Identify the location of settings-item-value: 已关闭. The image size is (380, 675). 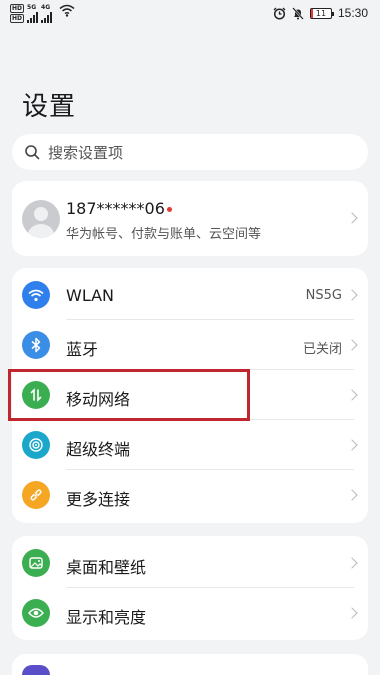
(322, 349).